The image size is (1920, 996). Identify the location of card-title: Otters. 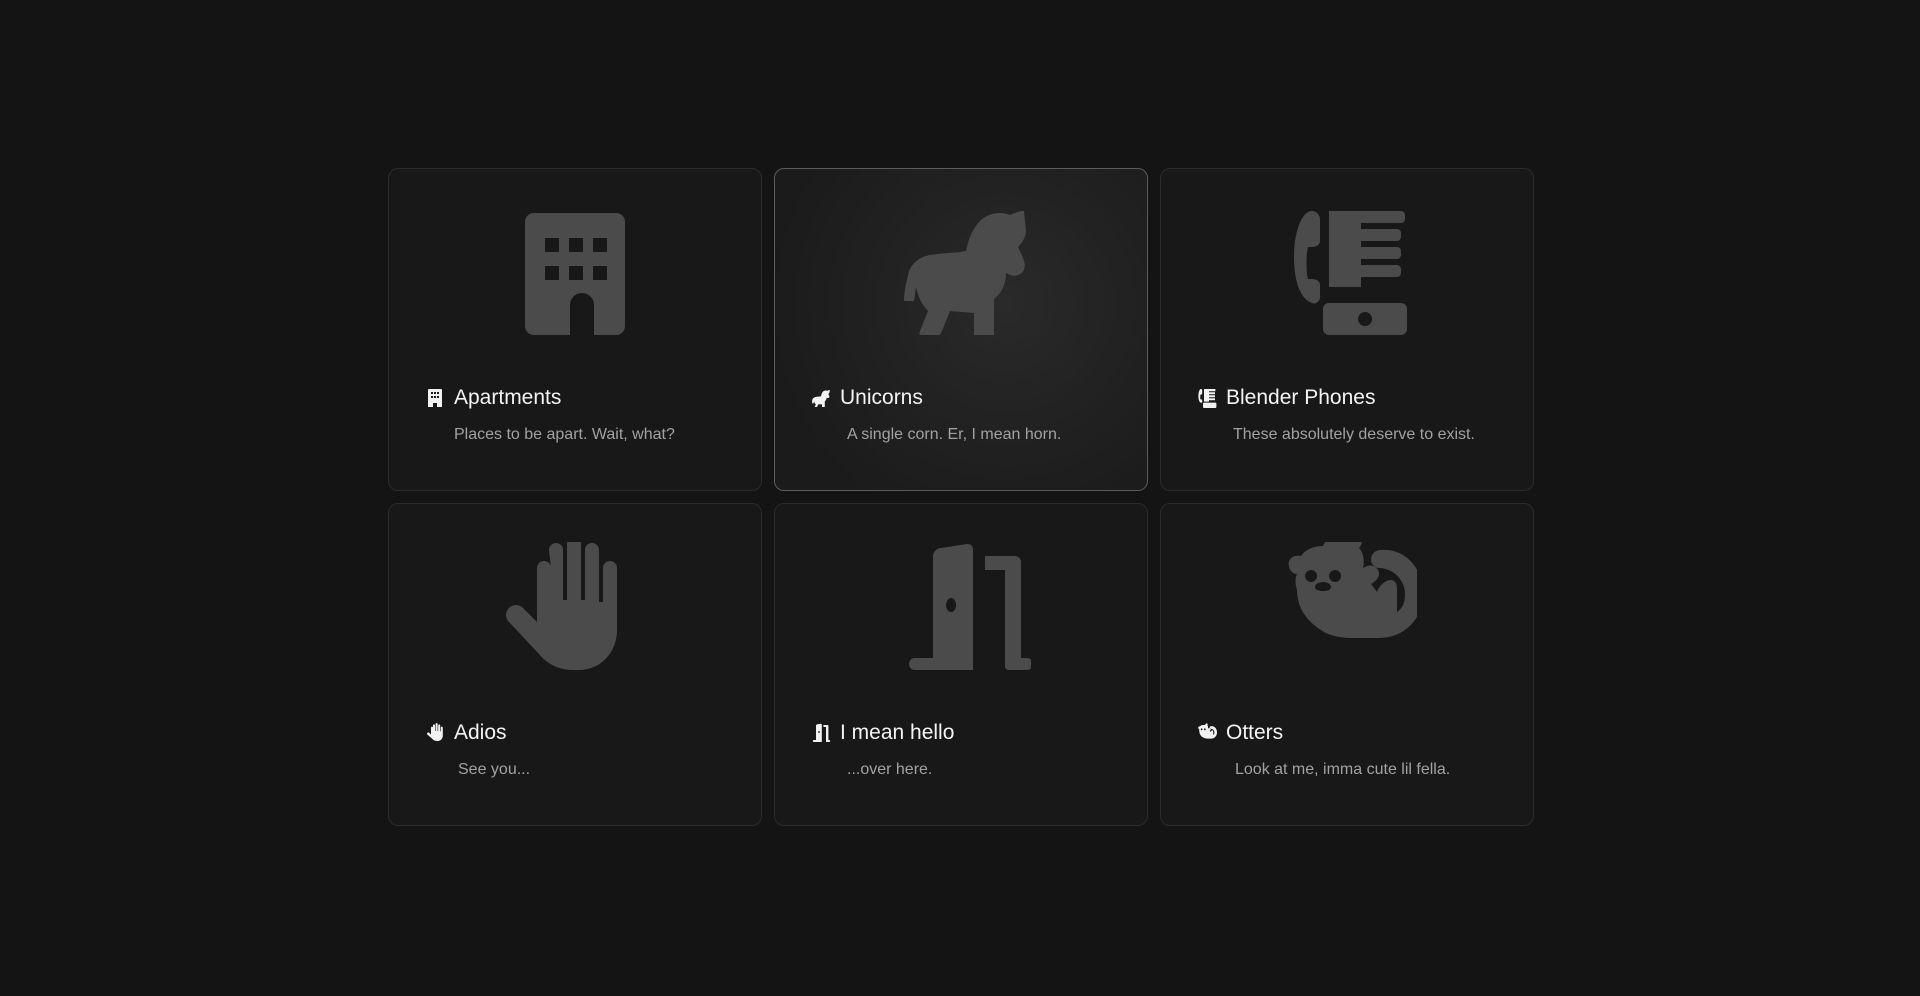
(1255, 732).